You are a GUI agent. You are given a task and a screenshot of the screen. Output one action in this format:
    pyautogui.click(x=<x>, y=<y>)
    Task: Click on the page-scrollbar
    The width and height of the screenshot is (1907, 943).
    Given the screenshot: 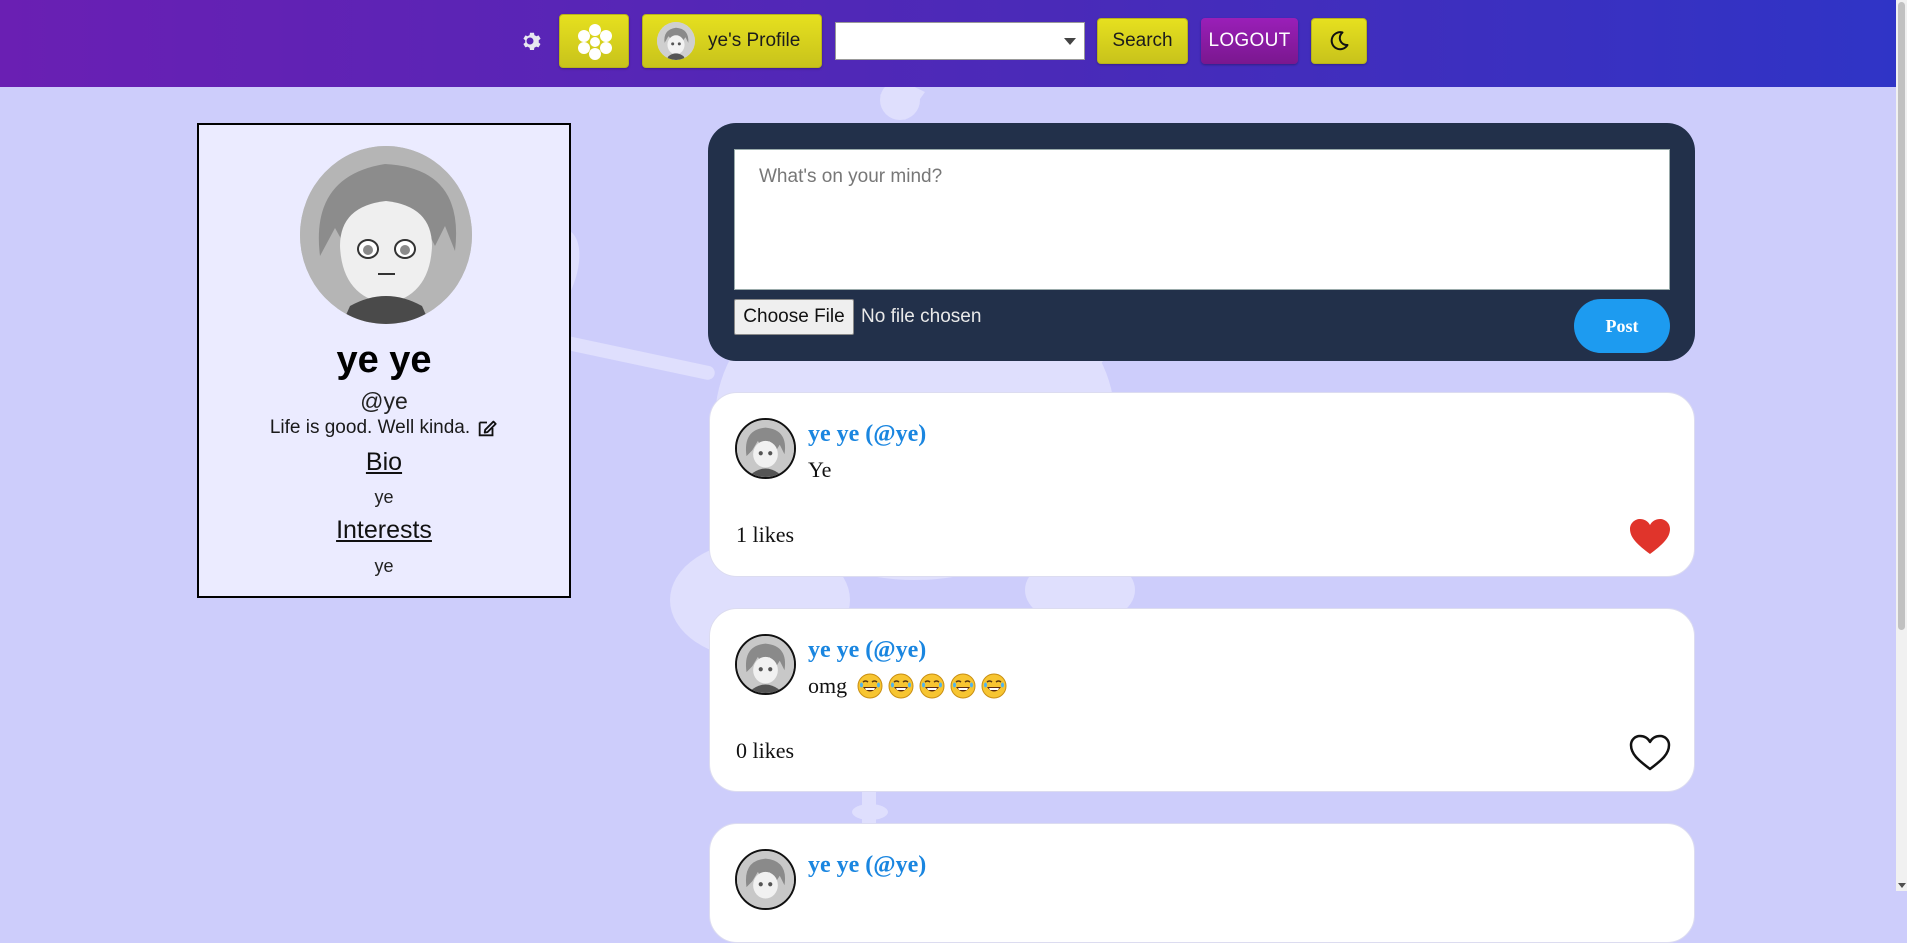 What is the action you would take?
    pyautogui.click(x=1901, y=445)
    